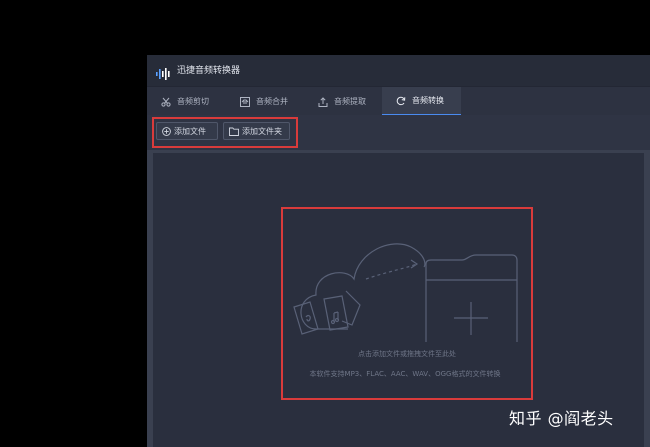 The width and height of the screenshot is (650, 447). What do you see at coordinates (407, 354) in the screenshot?
I see `drop-hint-text: 点击添加文件或拖拽文件至此处` at bounding box center [407, 354].